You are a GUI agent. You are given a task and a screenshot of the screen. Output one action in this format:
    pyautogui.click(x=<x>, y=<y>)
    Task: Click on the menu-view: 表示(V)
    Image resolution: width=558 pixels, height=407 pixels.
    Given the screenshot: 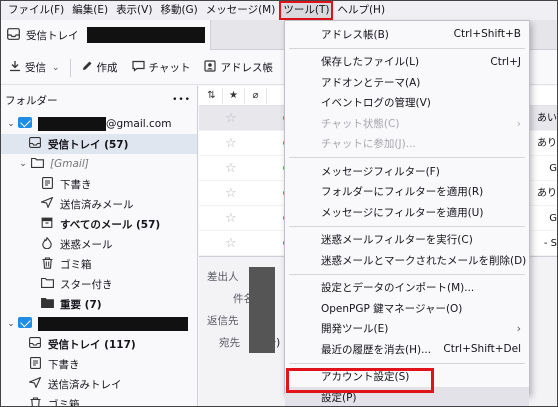 What is the action you would take?
    pyautogui.click(x=134, y=10)
    